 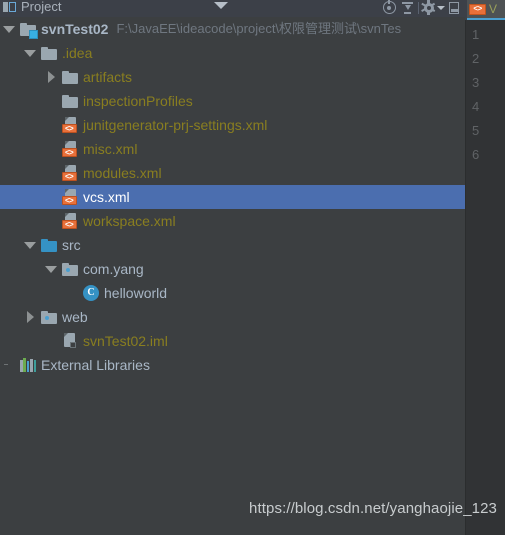 I want to click on tree-row-label: misc.xml, so click(x=110, y=149).